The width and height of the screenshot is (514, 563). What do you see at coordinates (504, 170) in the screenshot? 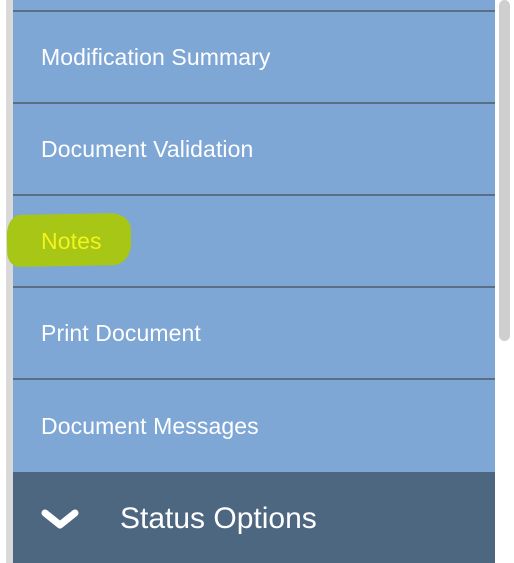
I see `scrollbar-thumb` at bounding box center [504, 170].